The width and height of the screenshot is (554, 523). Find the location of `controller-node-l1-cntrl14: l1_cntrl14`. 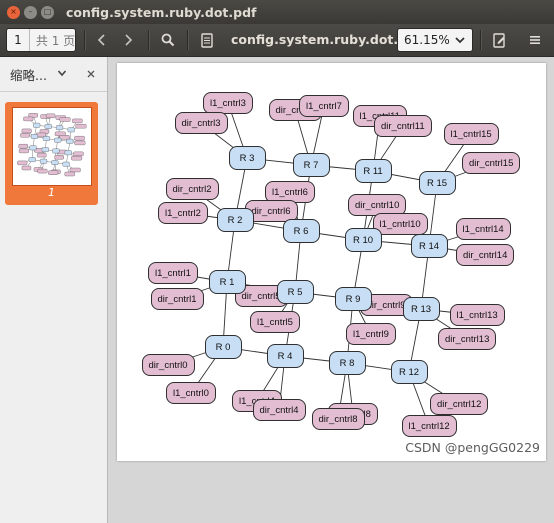

controller-node-l1-cntrl14: l1_cntrl14 is located at coordinates (483, 229).